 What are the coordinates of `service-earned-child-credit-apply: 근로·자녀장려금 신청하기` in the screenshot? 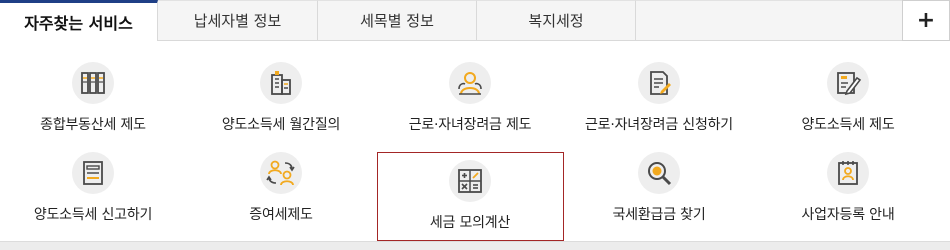 It's located at (659, 98).